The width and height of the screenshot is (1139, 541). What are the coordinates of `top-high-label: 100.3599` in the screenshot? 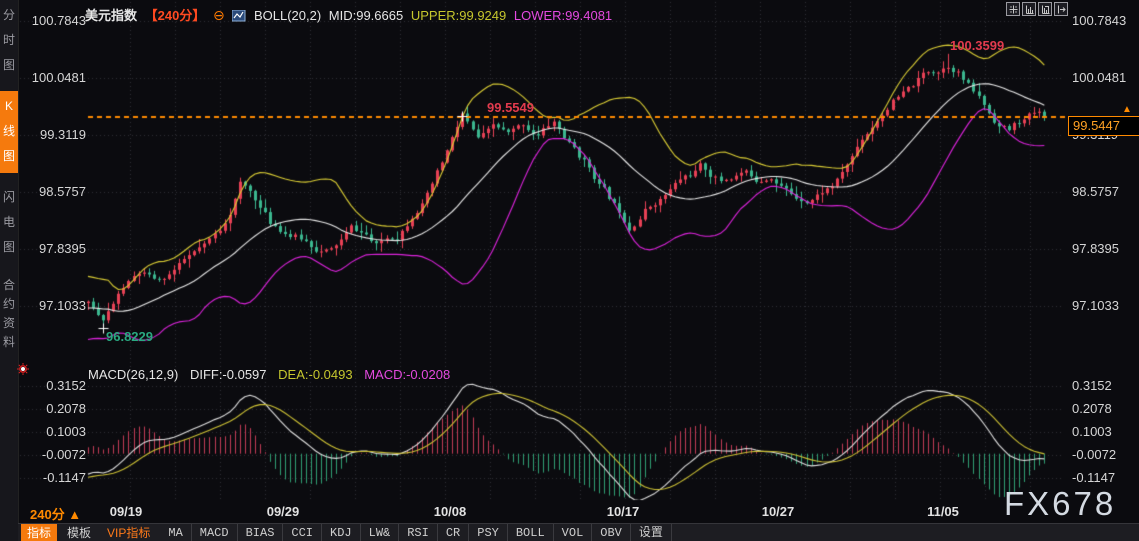 It's located at (977, 45).